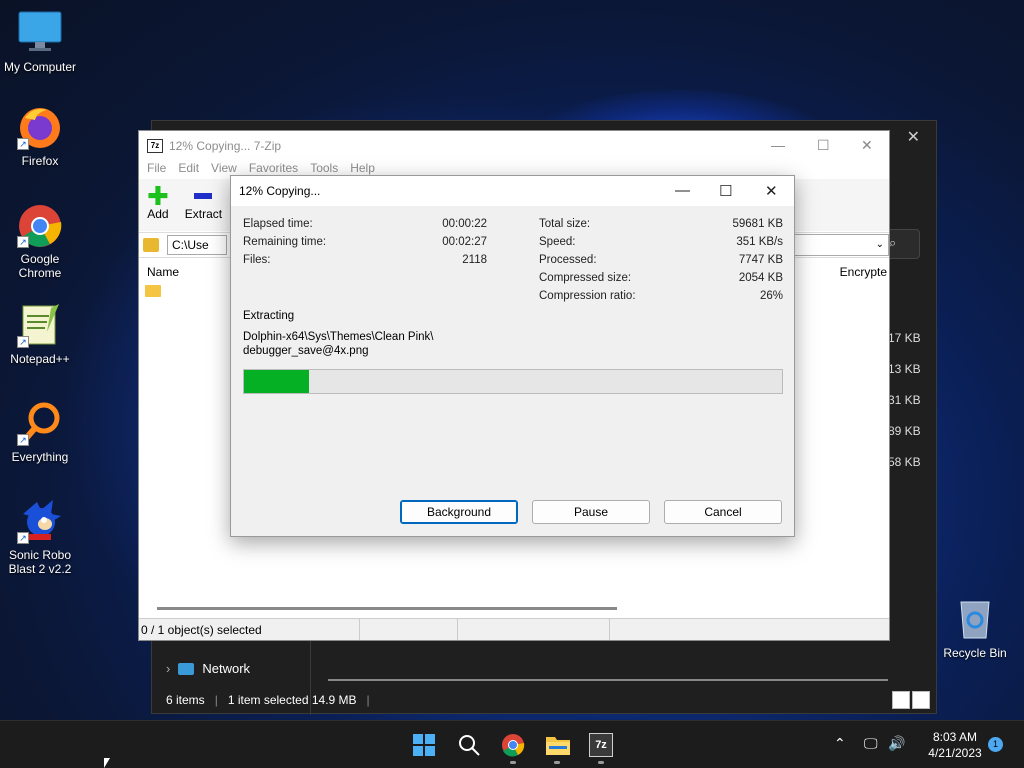  Describe the element at coordinates (904, 400) in the screenshot. I see `size-cell: 31 KB` at that location.